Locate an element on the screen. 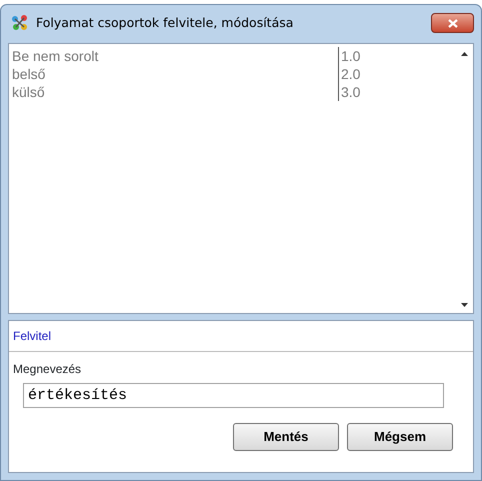 The image size is (482, 481). close-icon is located at coordinates (453, 23).